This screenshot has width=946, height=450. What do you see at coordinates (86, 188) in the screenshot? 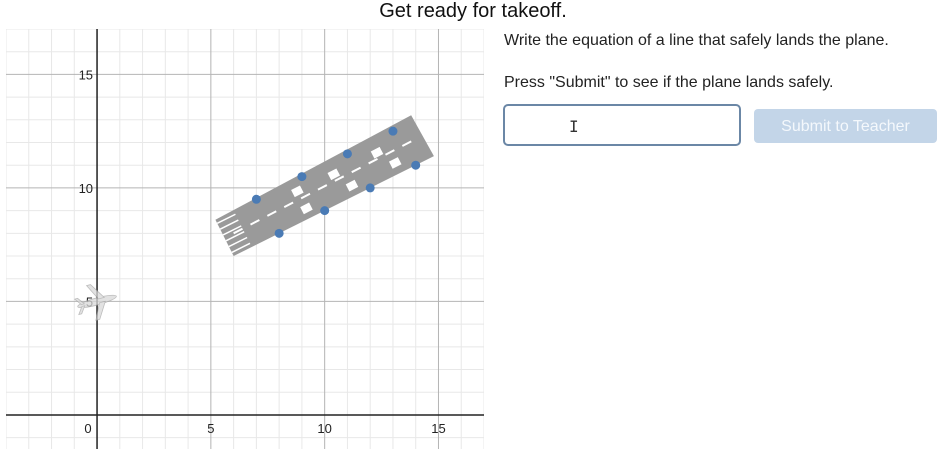
I see `y-tick-label: 10` at bounding box center [86, 188].